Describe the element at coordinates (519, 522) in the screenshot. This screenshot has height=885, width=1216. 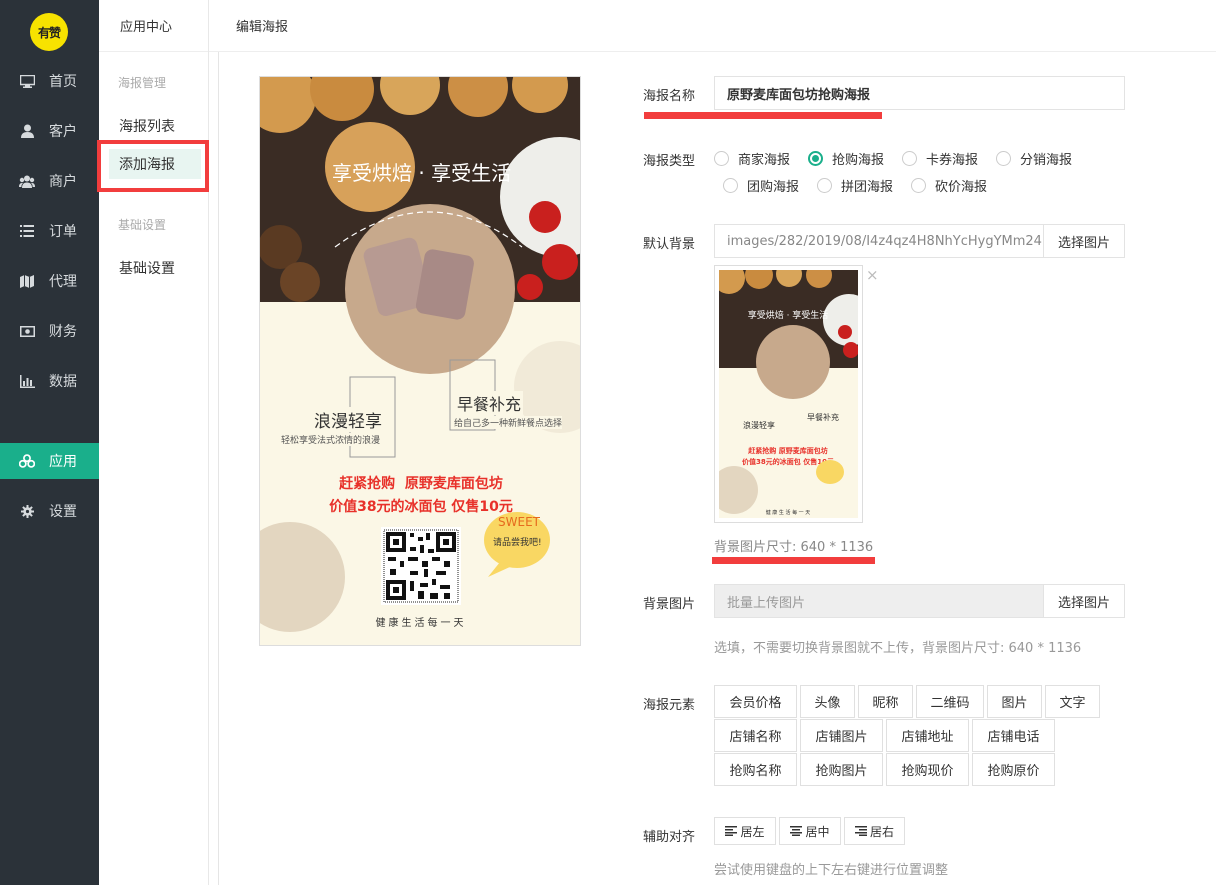
I see `poster-bubble-title: SWEET` at that location.